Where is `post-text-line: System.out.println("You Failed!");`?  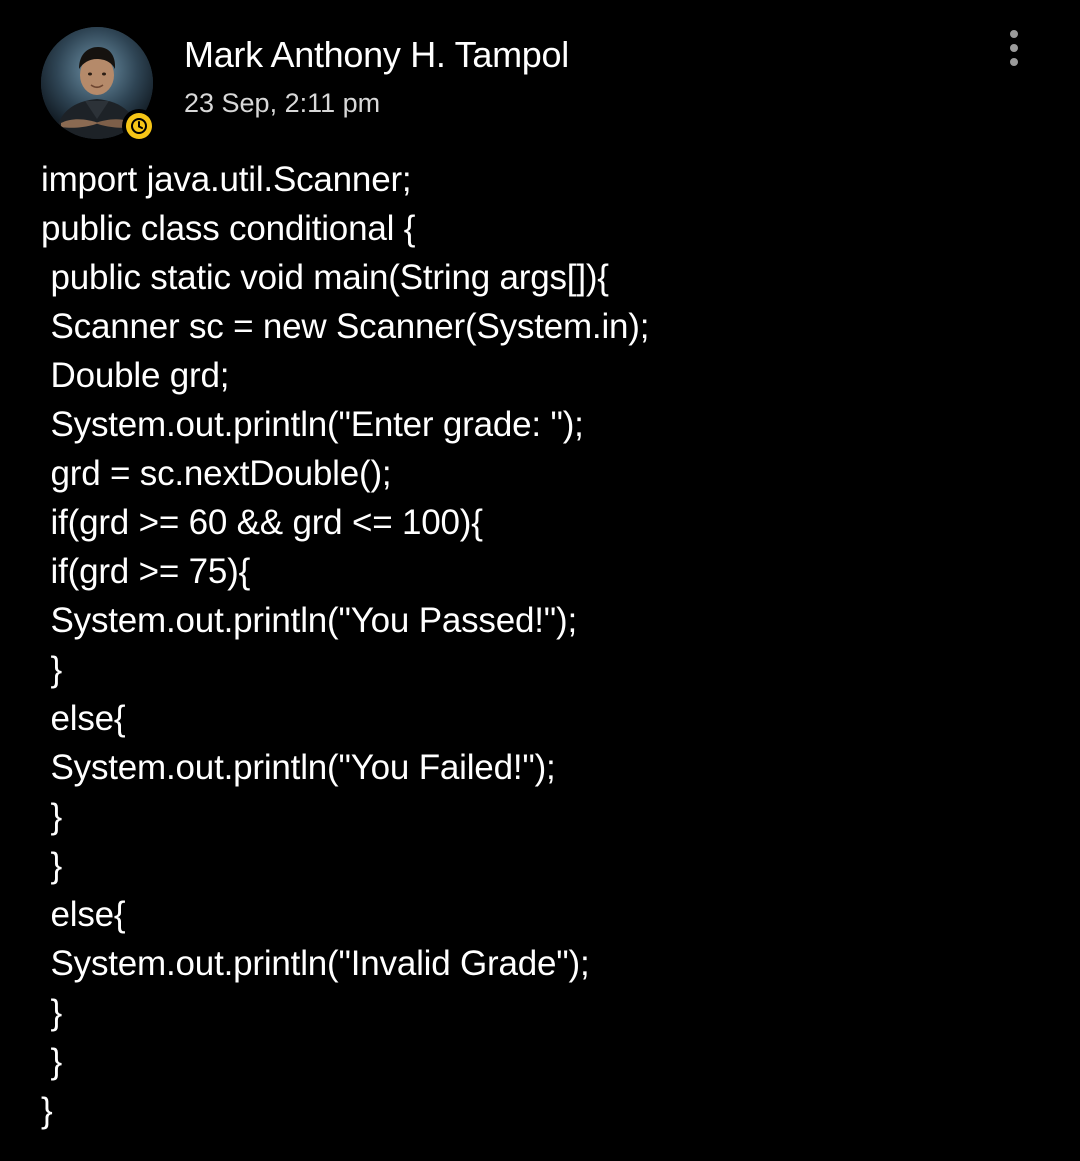 post-text-line: System.out.println("You Failed!"); is located at coordinates (298, 767).